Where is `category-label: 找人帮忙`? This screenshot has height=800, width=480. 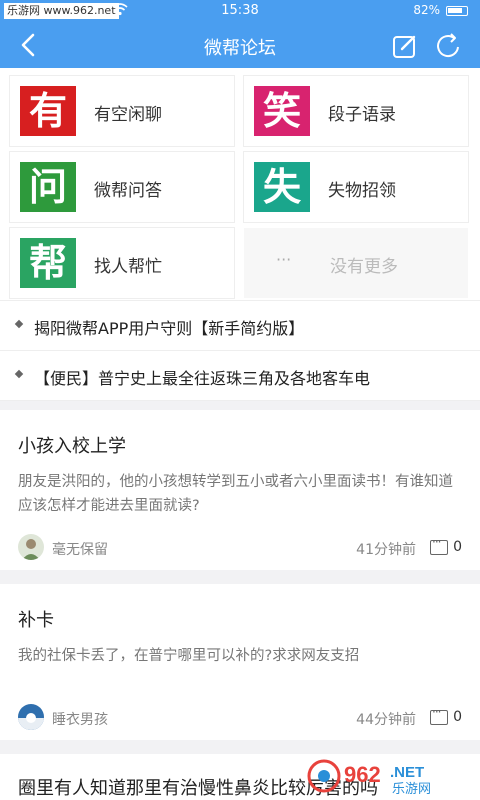
category-label: 找人帮忙 is located at coordinates (128, 267).